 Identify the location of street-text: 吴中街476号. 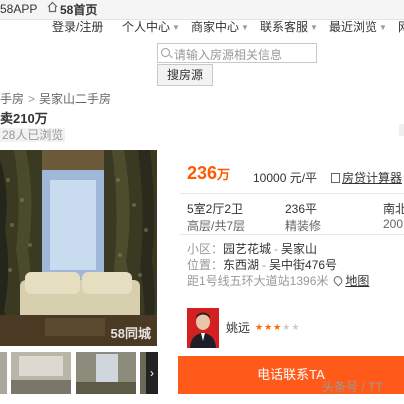
(303, 265).